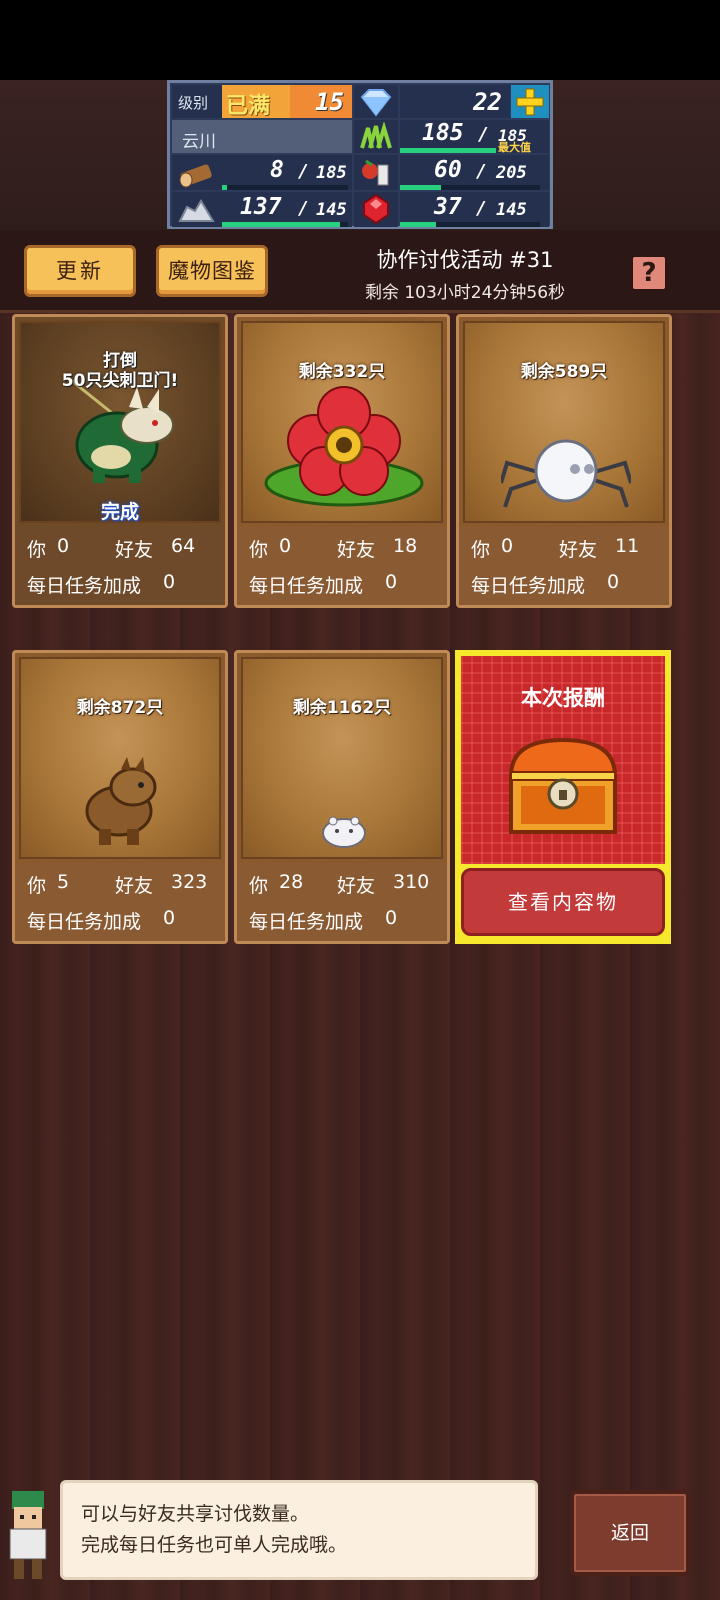  Describe the element at coordinates (342, 708) in the screenshot. I see `remaining-count: 剩余1162只` at that location.